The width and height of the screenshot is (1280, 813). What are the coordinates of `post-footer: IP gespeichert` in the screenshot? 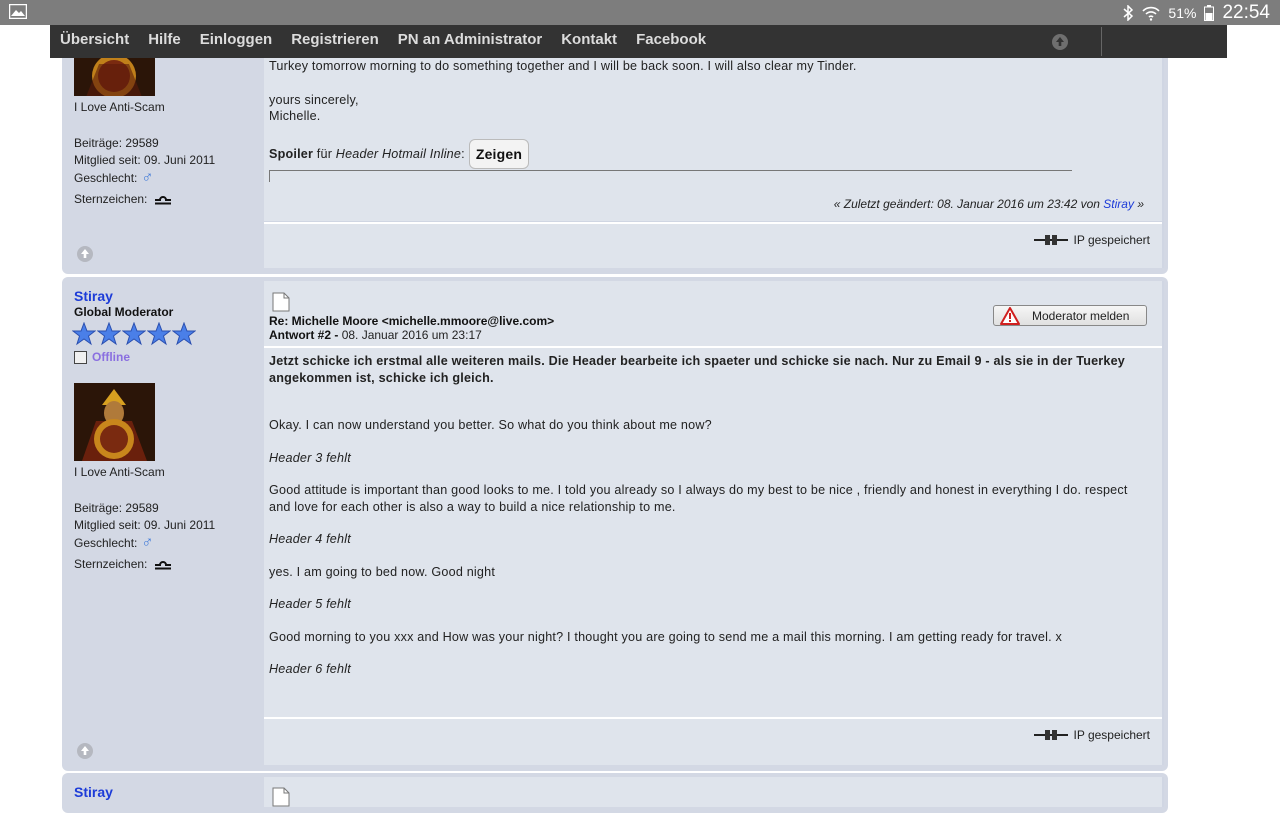 It's located at (713, 741).